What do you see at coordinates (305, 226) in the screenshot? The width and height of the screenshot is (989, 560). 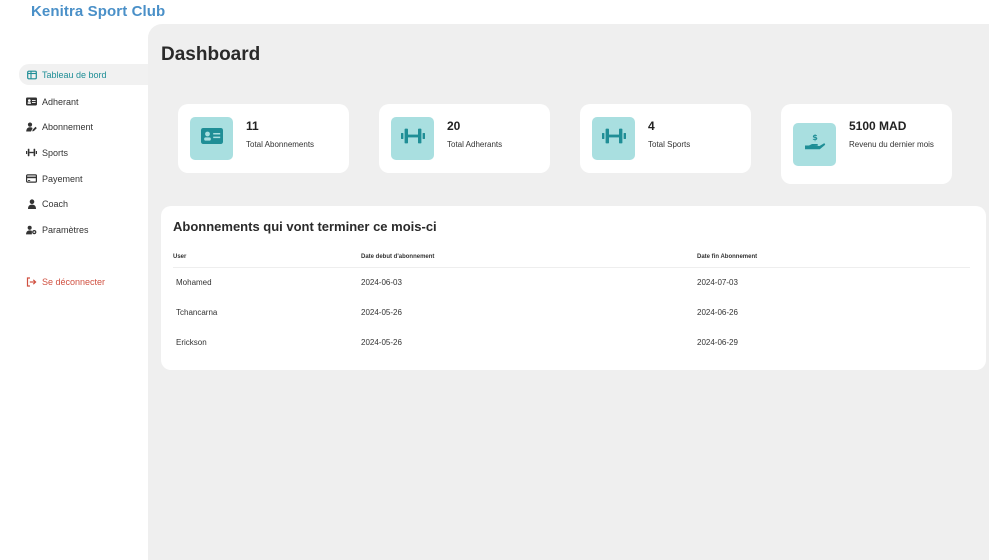 I see `table-title: Abonnements qui vont terminer ce mois-ci` at bounding box center [305, 226].